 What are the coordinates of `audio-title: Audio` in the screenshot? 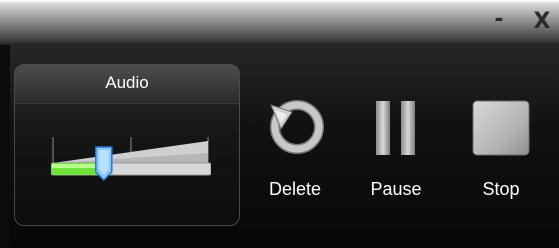 It's located at (127, 82).